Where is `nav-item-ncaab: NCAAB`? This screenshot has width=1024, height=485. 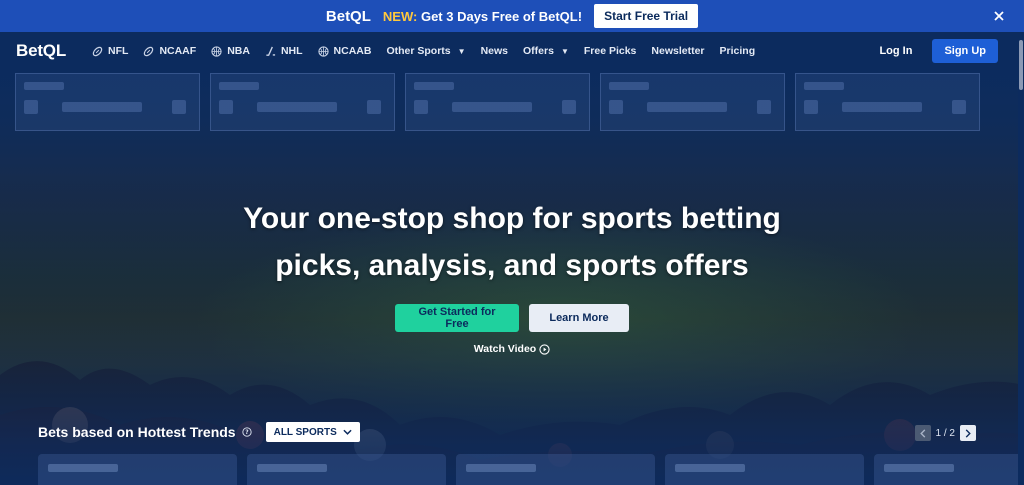 nav-item-ncaab: NCAAB is located at coordinates (344, 51).